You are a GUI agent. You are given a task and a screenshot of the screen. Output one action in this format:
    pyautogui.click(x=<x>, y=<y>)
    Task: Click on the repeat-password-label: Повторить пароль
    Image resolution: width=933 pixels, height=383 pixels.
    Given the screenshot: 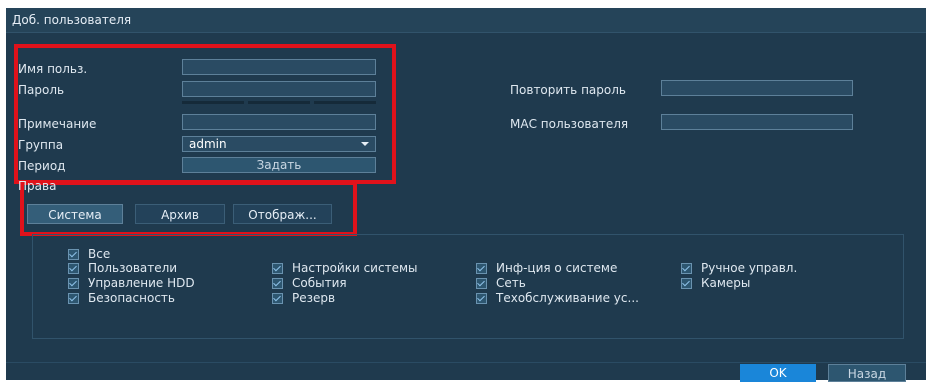 What is the action you would take?
    pyautogui.click(x=568, y=90)
    